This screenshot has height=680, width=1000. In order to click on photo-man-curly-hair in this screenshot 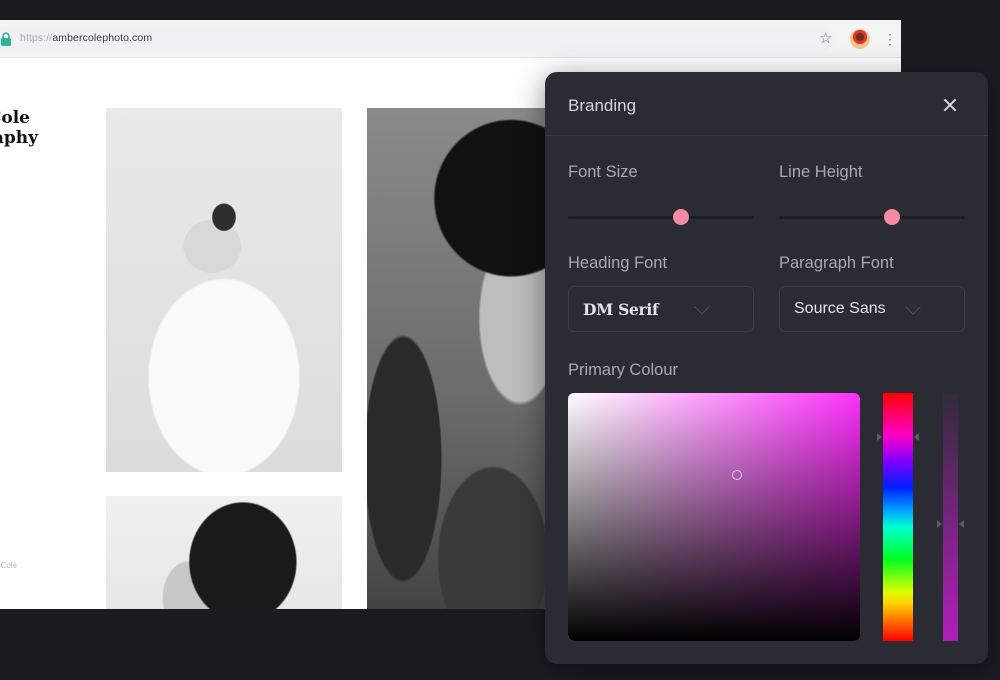, I will do `click(224, 552)`.